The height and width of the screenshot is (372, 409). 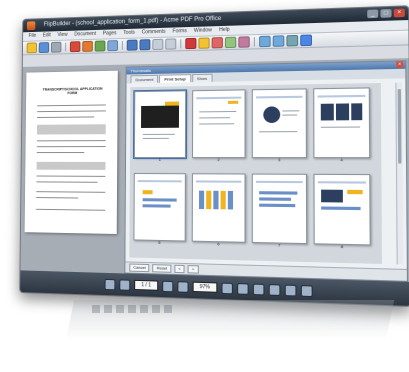 I want to click on stop-icon, so click(x=191, y=43).